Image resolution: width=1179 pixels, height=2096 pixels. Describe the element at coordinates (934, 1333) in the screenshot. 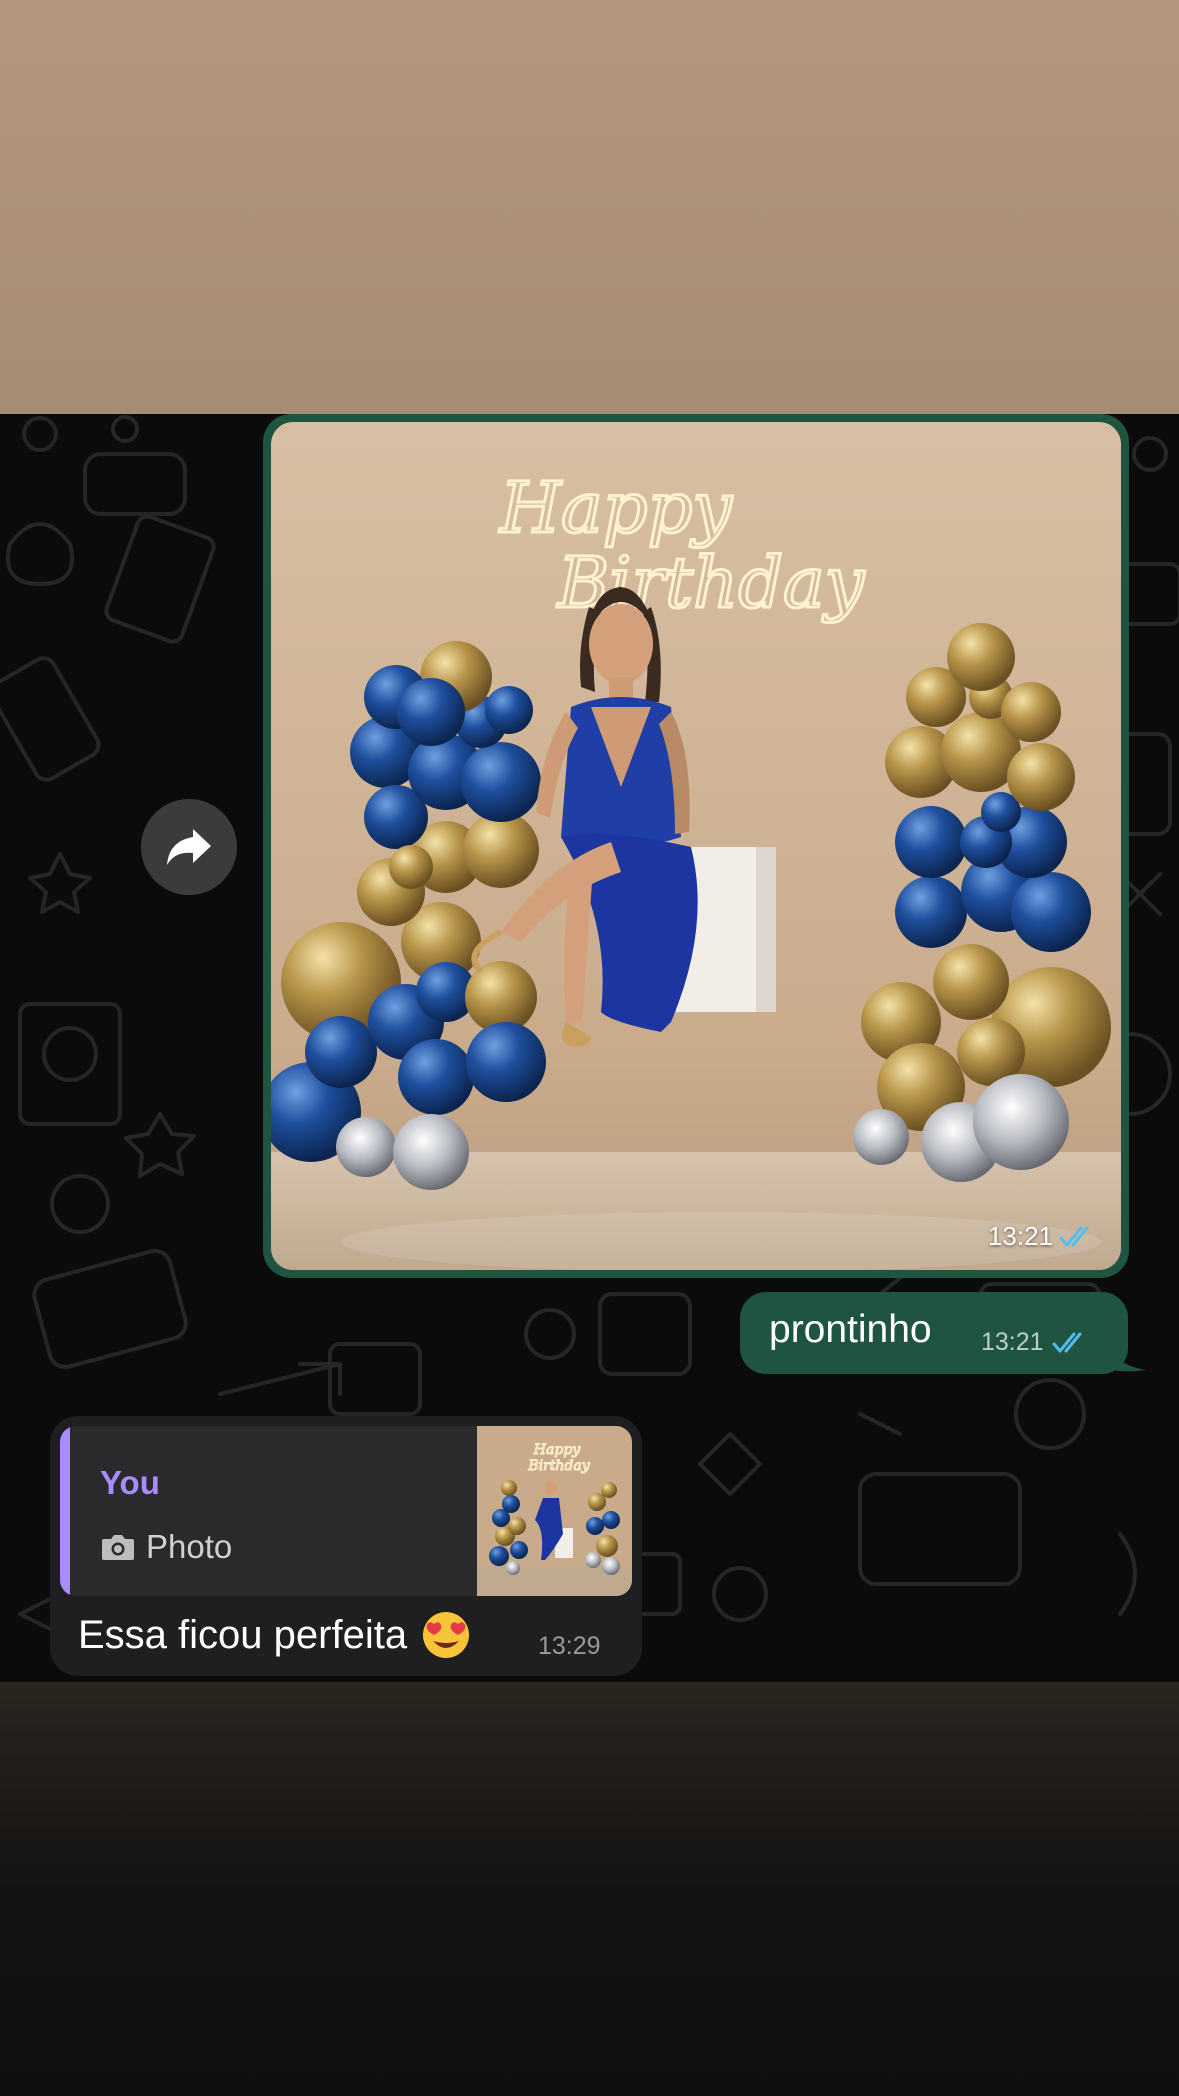

I see `outgoing-message-bubble: prontinho 13:21` at that location.